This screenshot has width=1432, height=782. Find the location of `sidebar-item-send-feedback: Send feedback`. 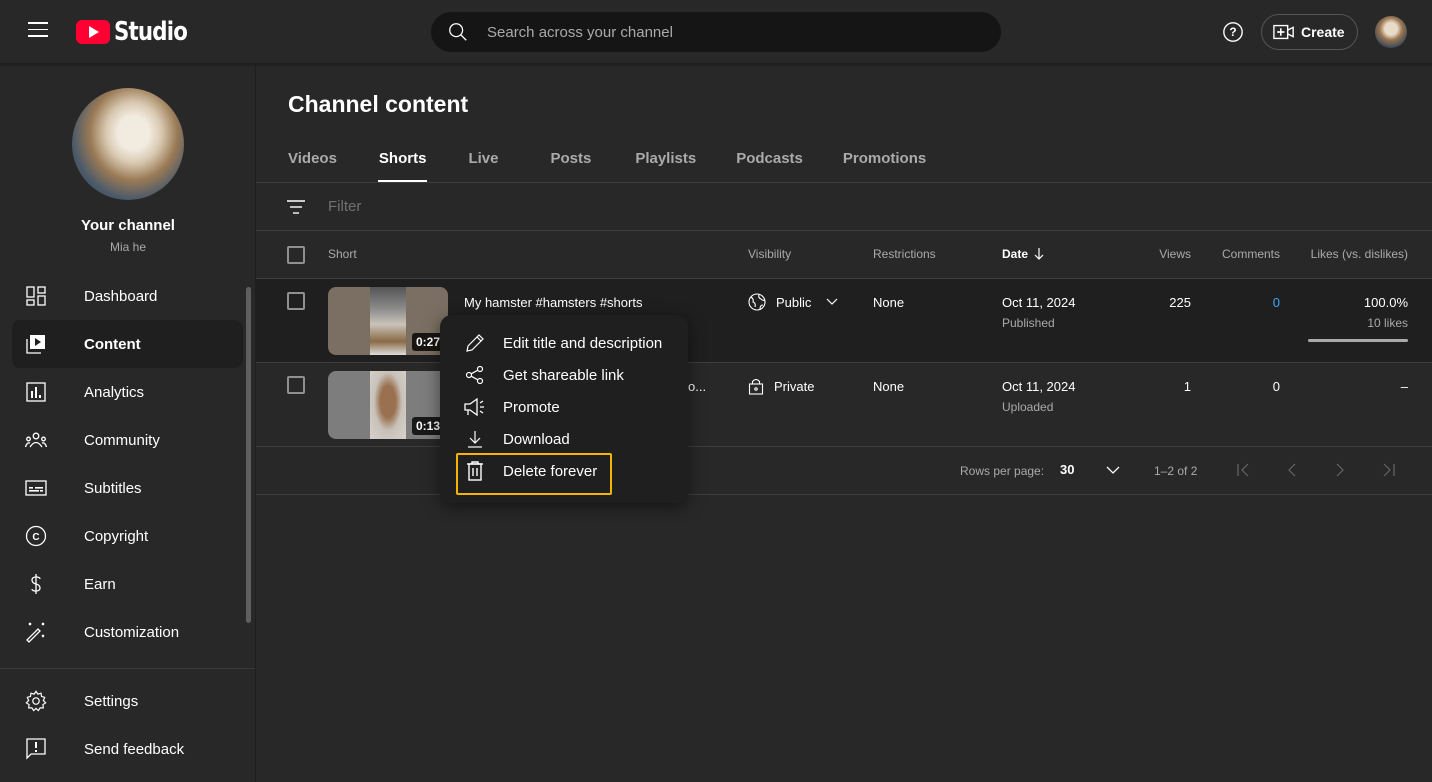

sidebar-item-send-feedback: Send feedback is located at coordinates (127, 749).